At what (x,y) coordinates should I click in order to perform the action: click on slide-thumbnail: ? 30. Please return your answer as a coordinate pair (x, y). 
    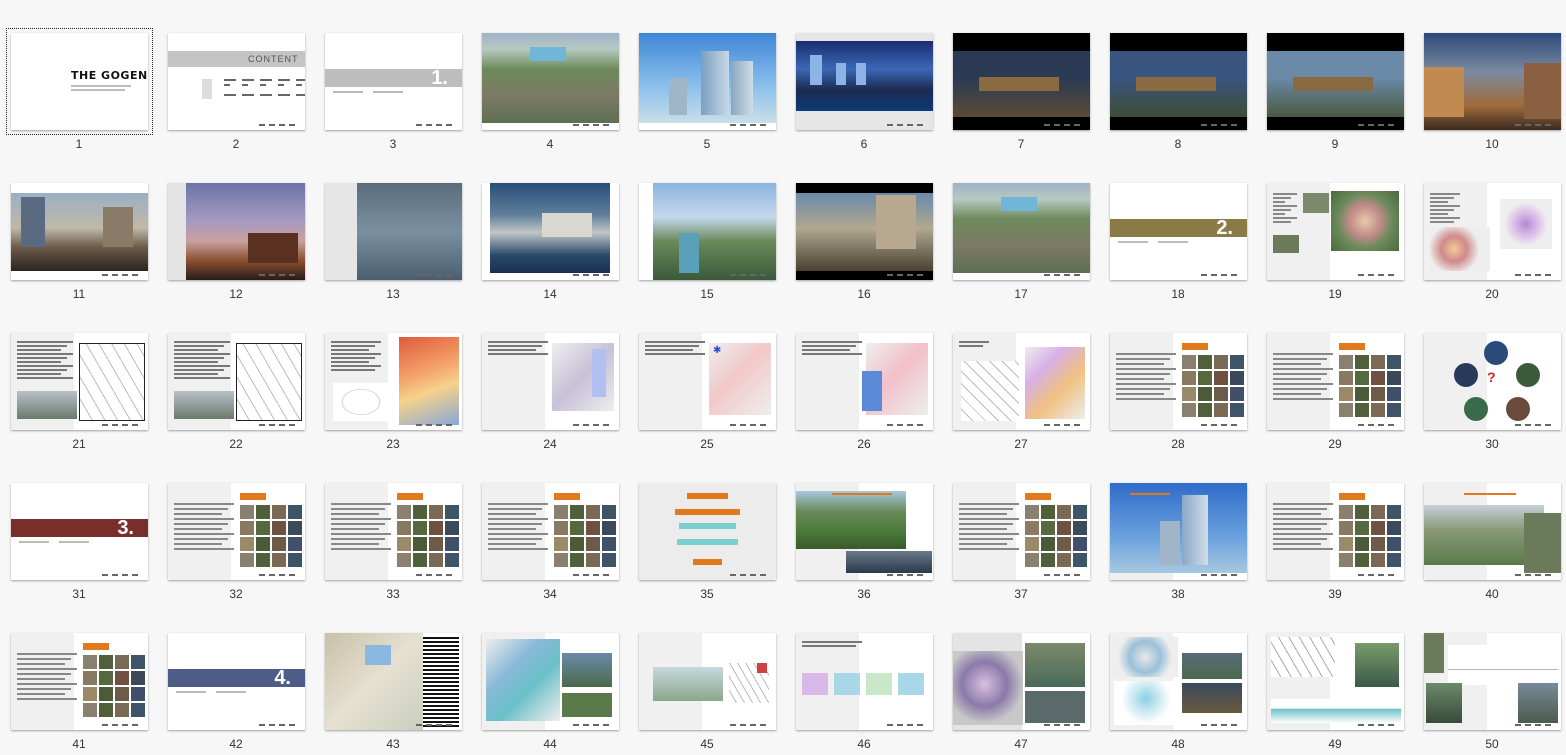
    Looking at the image, I should click on (1489, 375).